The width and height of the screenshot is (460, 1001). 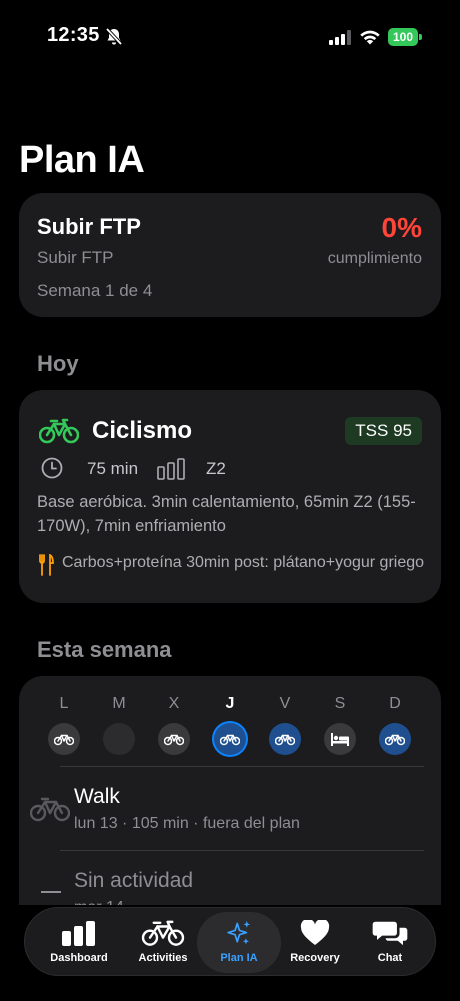 I want to click on activity-meta: lun 13 · 105 min · fuera del plan, so click(x=187, y=823).